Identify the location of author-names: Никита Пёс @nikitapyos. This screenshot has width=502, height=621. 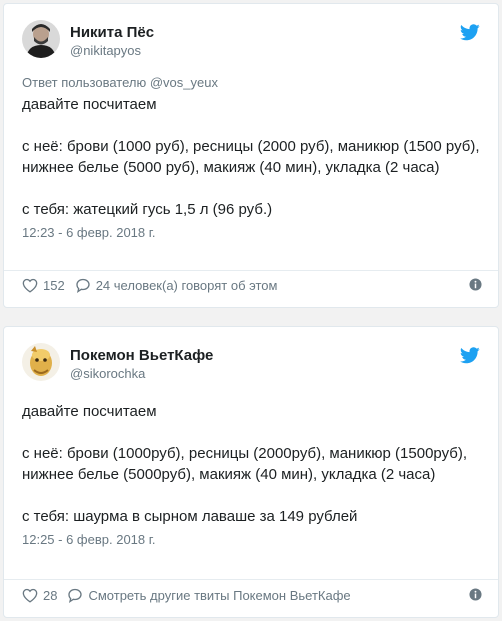
(112, 41).